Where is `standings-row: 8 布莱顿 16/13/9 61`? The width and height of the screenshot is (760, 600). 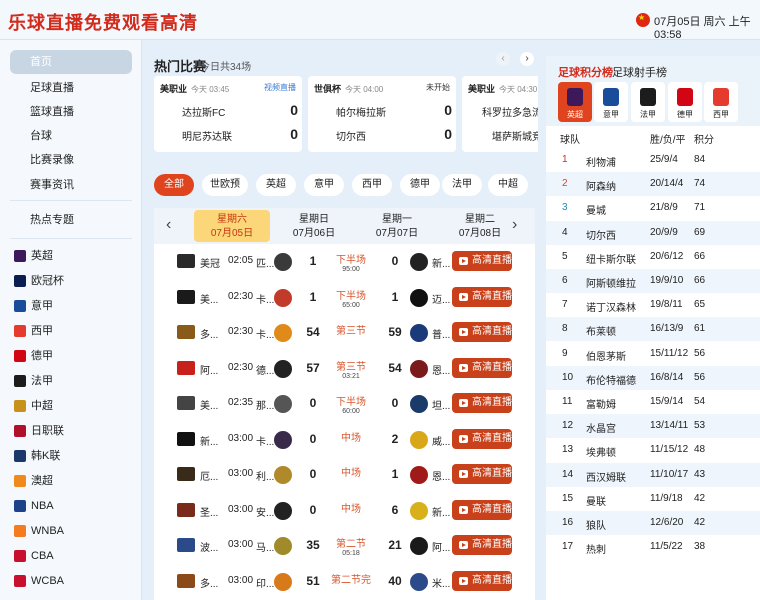 standings-row: 8 布莱顿 16/13/9 61 is located at coordinates (653, 329).